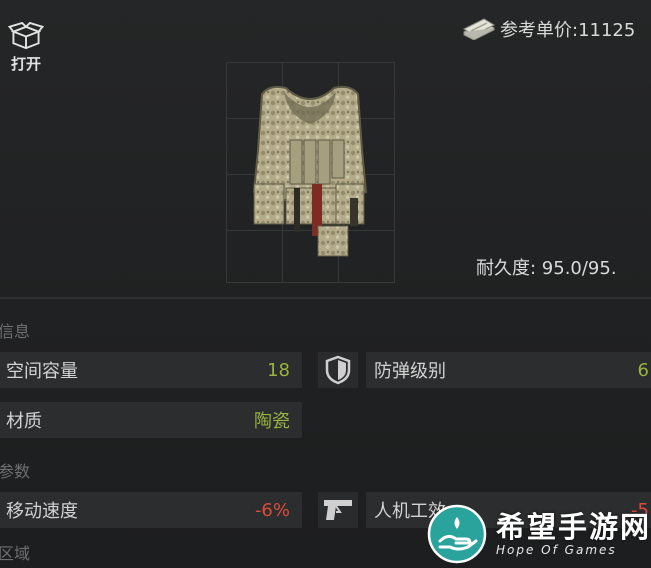 The width and height of the screenshot is (651, 568). Describe the element at coordinates (278, 370) in the screenshot. I see `stat-capacity-value: 18` at that location.